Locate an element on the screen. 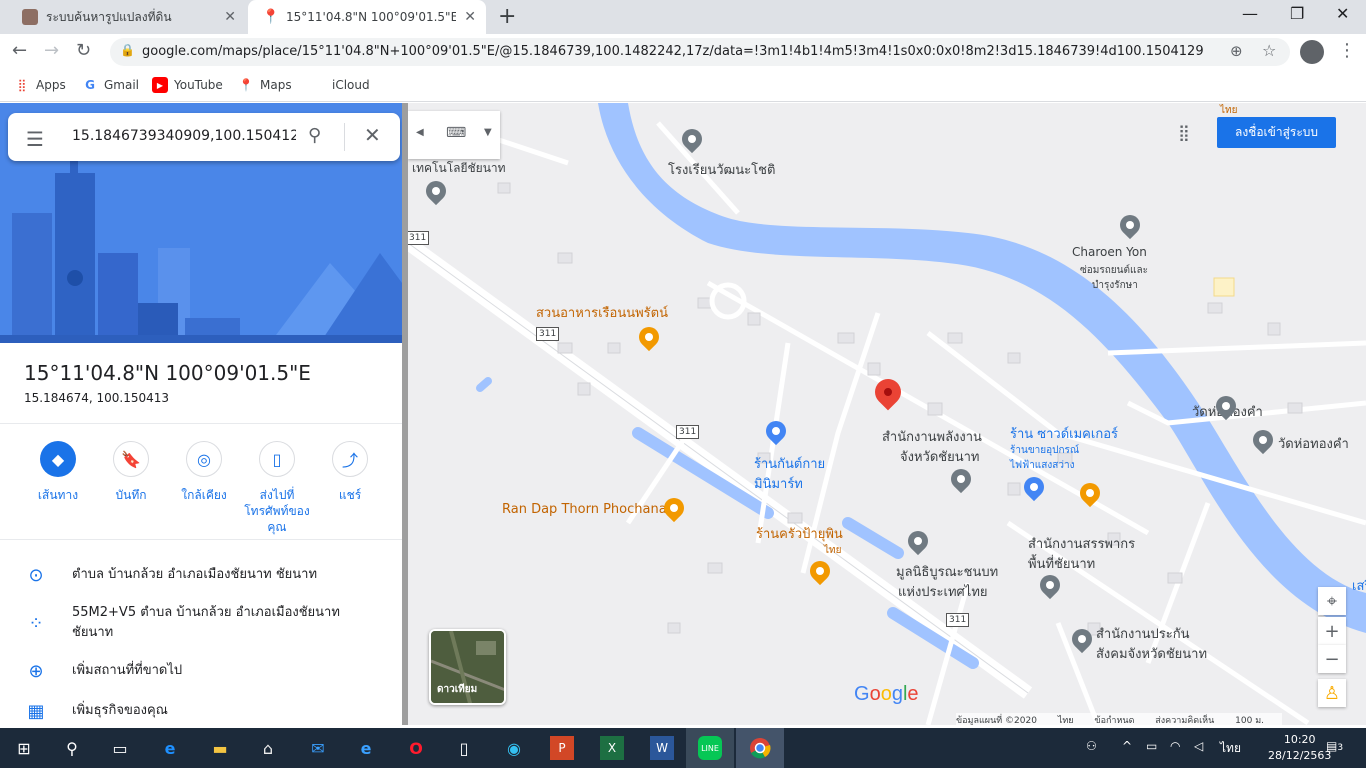 The height and width of the screenshot is (768, 1366). sound-maker-shop-label: ร้าน ซาวด์เมคเกอร์ is located at coordinates (1064, 433).